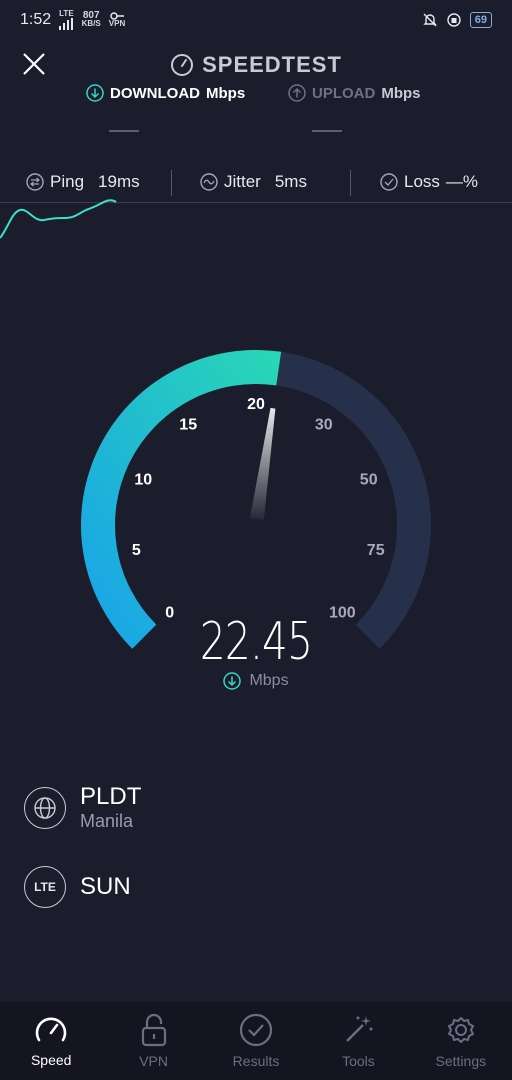 The image size is (512, 1080). What do you see at coordinates (105, 886) in the screenshot?
I see `carrier-name: SUN` at bounding box center [105, 886].